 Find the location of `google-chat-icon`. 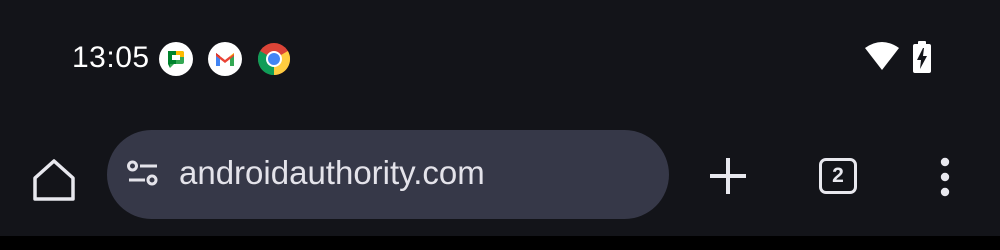

google-chat-icon is located at coordinates (176, 59).